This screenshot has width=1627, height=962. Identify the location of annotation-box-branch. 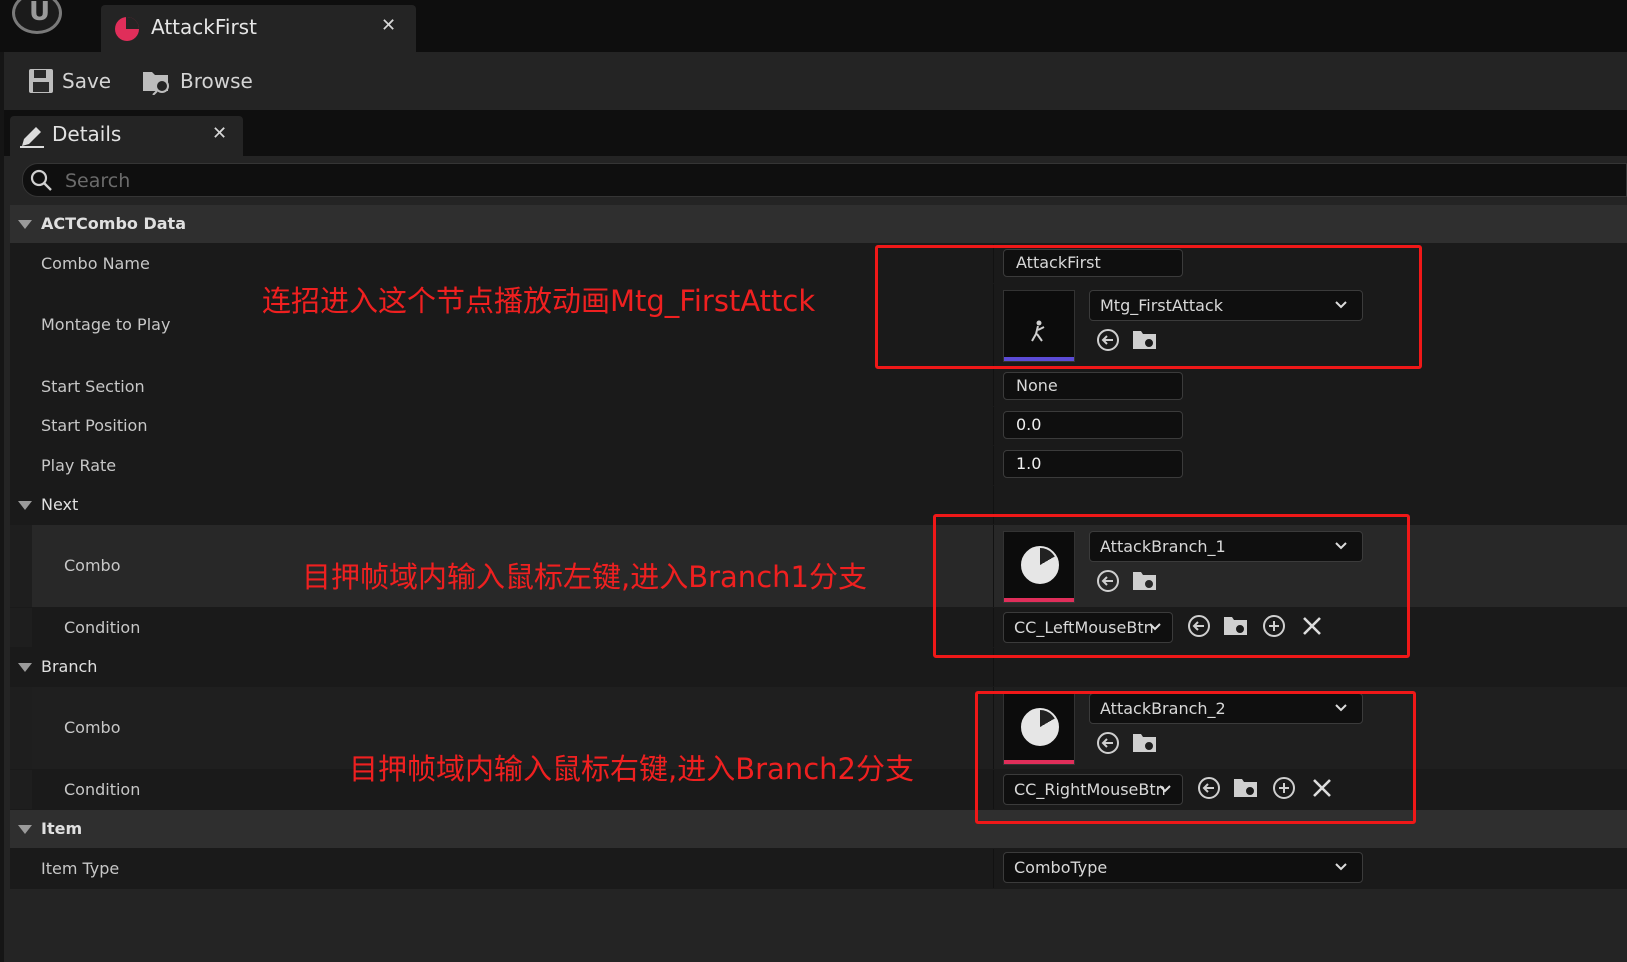
(1195, 757).